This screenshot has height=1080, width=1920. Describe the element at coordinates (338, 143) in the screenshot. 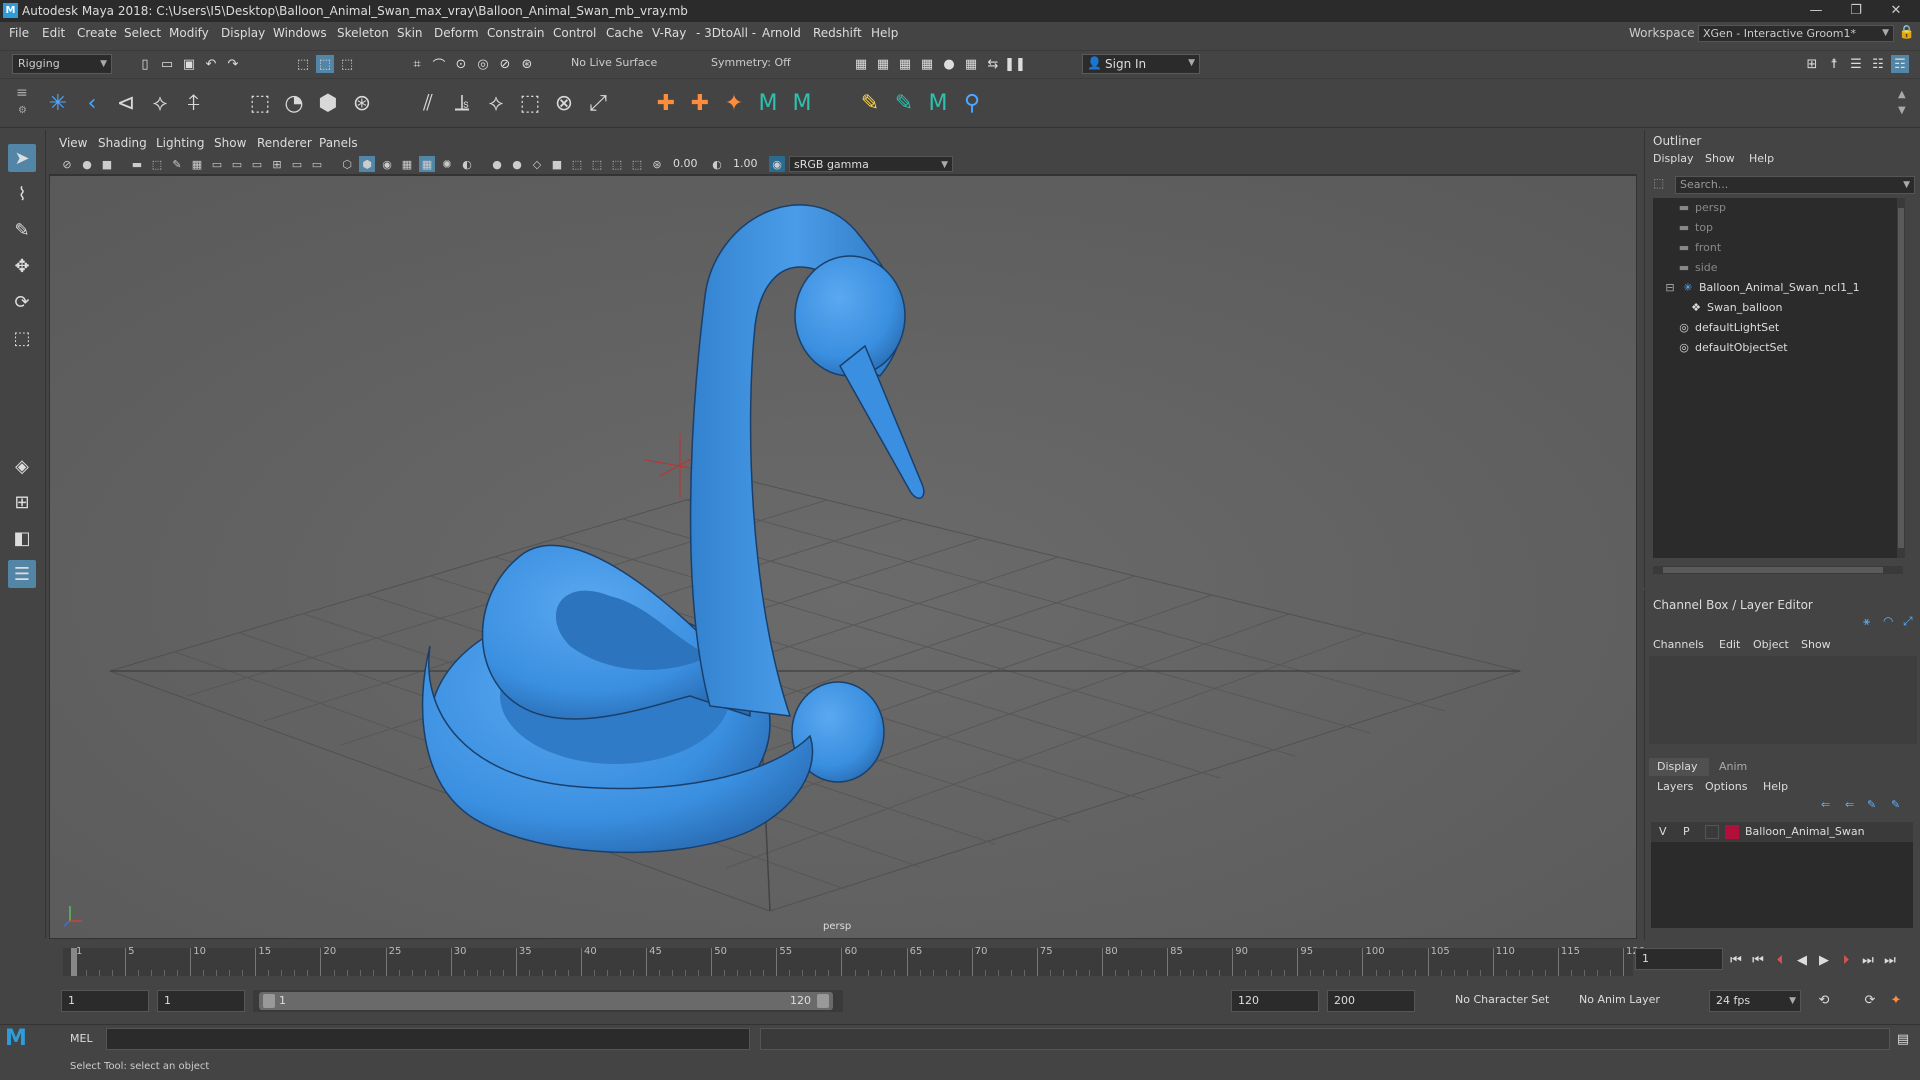

I see `viewport-menu-panels: Panels` at that location.